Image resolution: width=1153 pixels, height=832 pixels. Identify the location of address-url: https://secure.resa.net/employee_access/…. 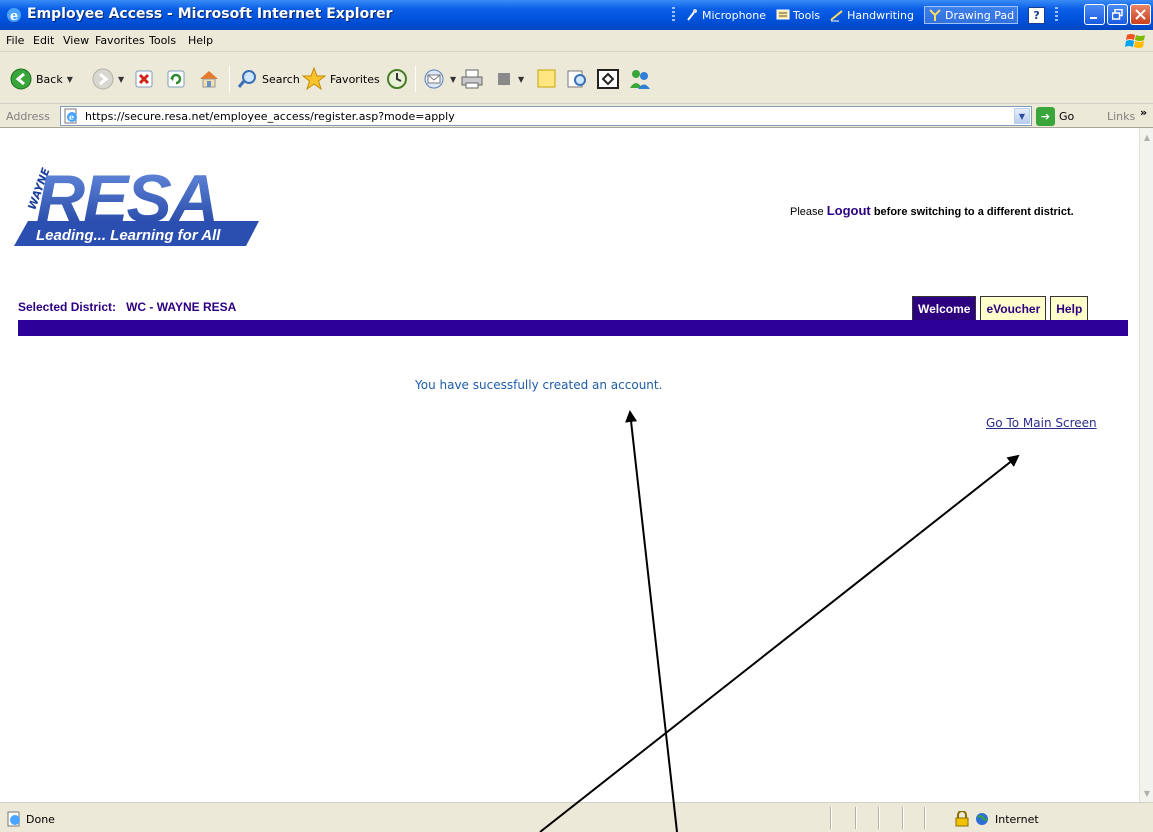
(270, 116).